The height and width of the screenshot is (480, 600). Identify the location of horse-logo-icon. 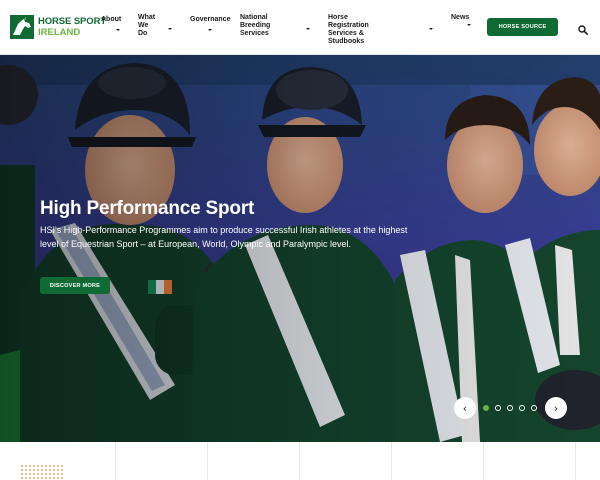
(22, 27).